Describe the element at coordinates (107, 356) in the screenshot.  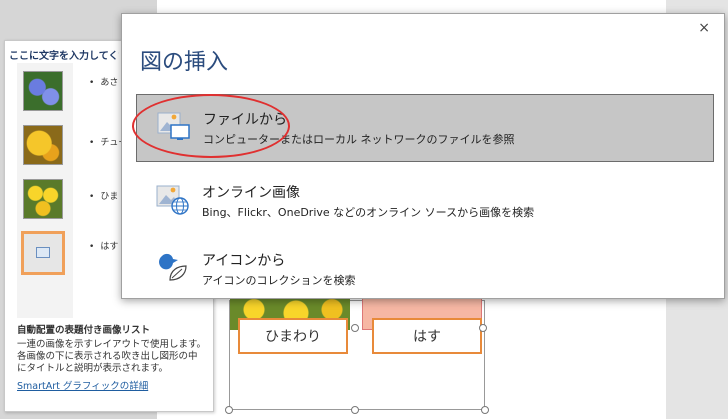
I see `layout-desc-line: 各画像の下に表示される吹き出し図形の中` at that location.